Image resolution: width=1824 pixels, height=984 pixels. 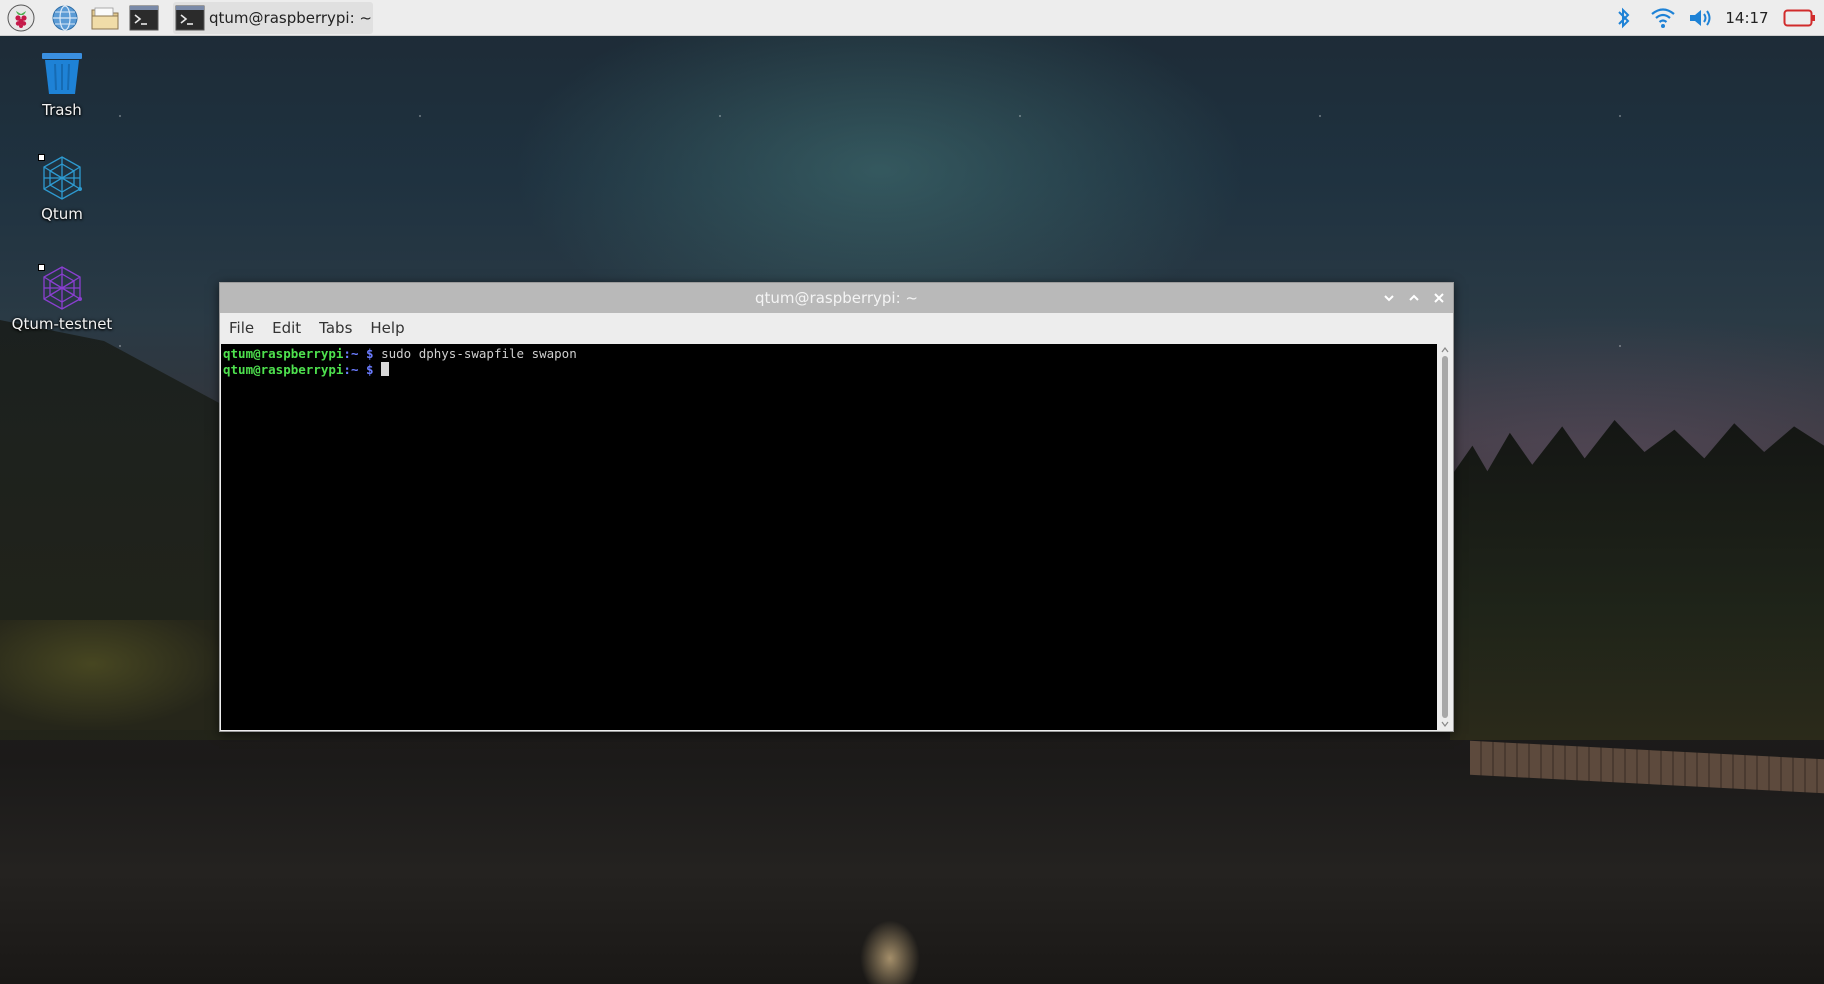 I want to click on taskbar-task-terminal: qtum@raspberrypi: ~, so click(x=273, y=18).